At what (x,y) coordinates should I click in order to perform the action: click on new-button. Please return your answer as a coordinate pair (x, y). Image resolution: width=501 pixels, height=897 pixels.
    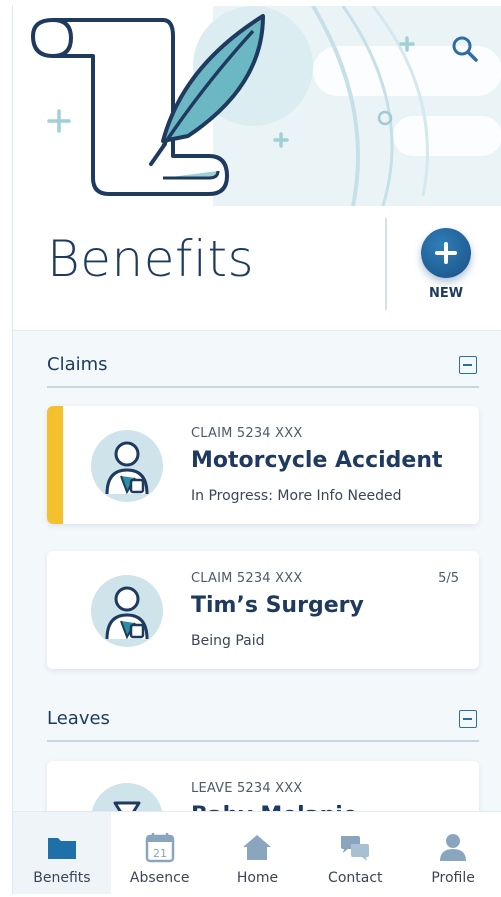
    Looking at the image, I should click on (446, 253).